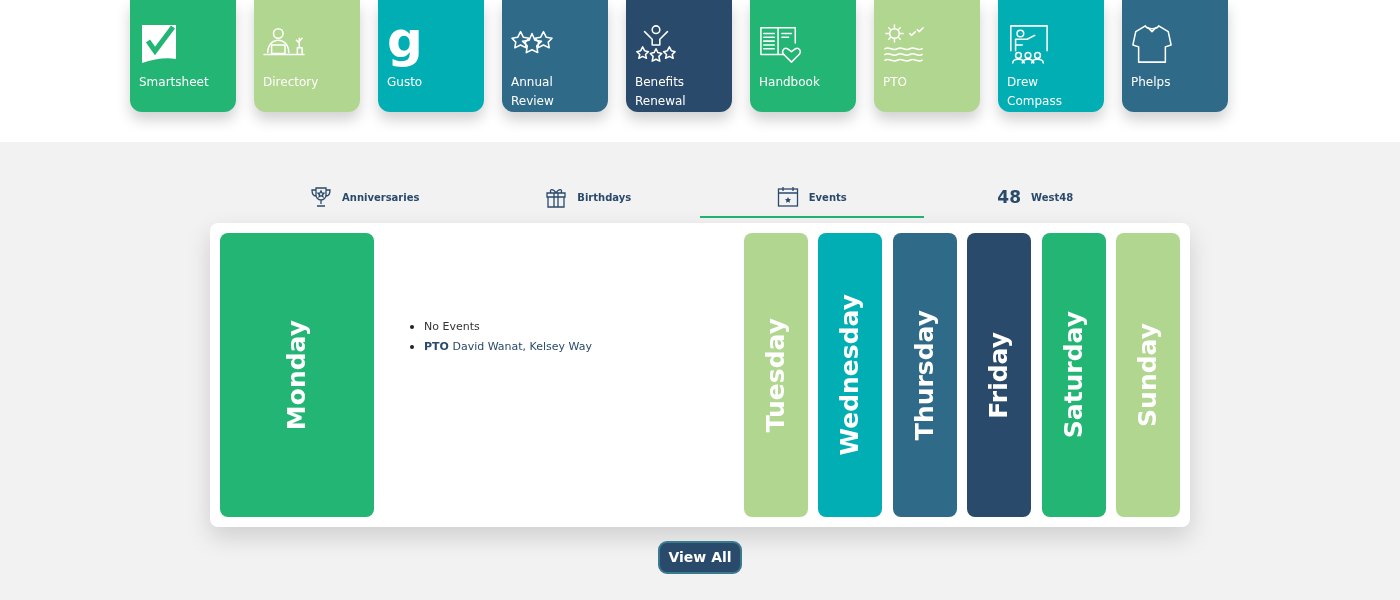 The width and height of the screenshot is (1400, 600). What do you see at coordinates (775, 375) in the screenshot?
I see `day-panel: Tuesday` at bounding box center [775, 375].